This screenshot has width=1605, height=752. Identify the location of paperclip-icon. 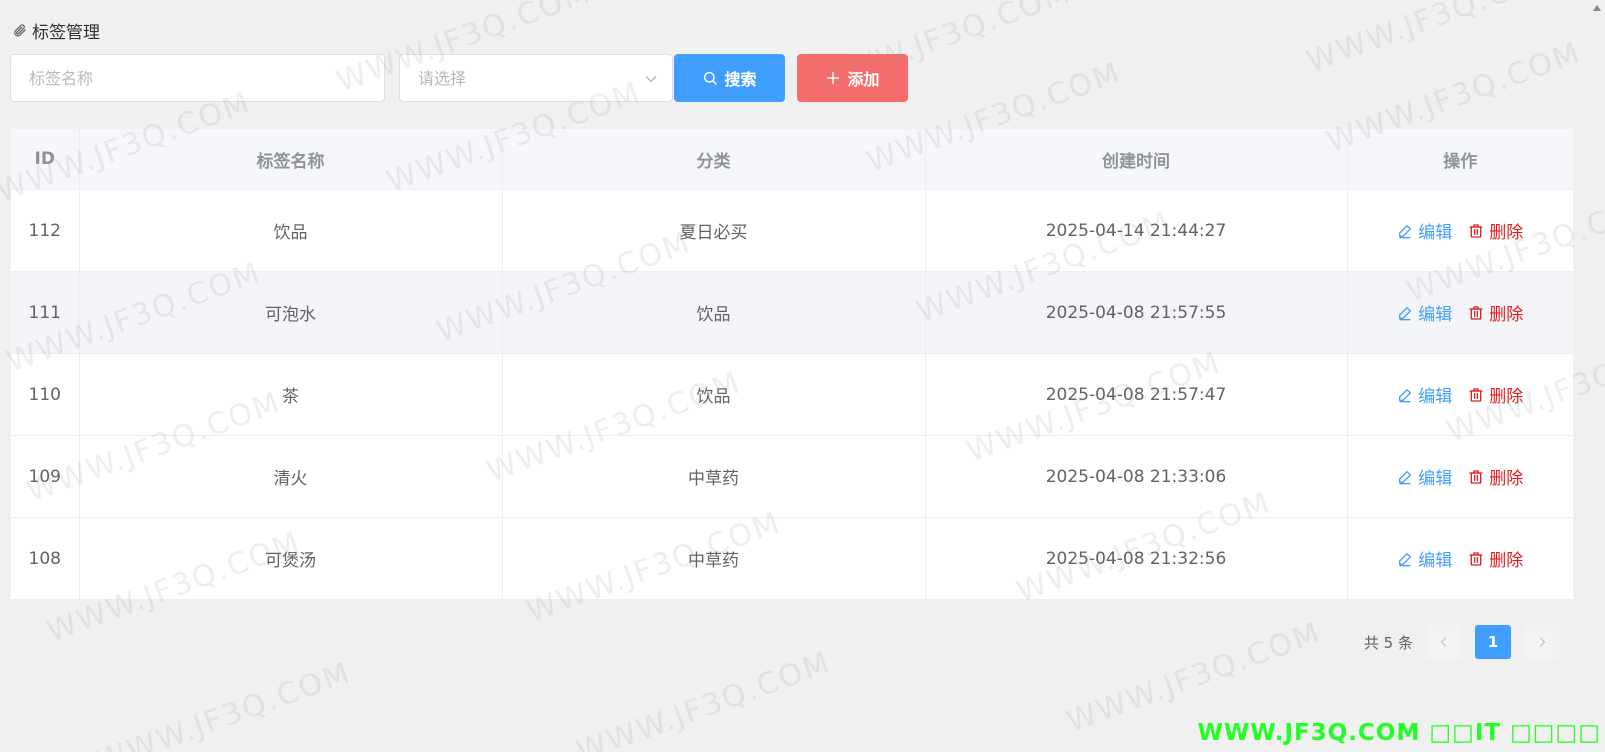
(20, 30).